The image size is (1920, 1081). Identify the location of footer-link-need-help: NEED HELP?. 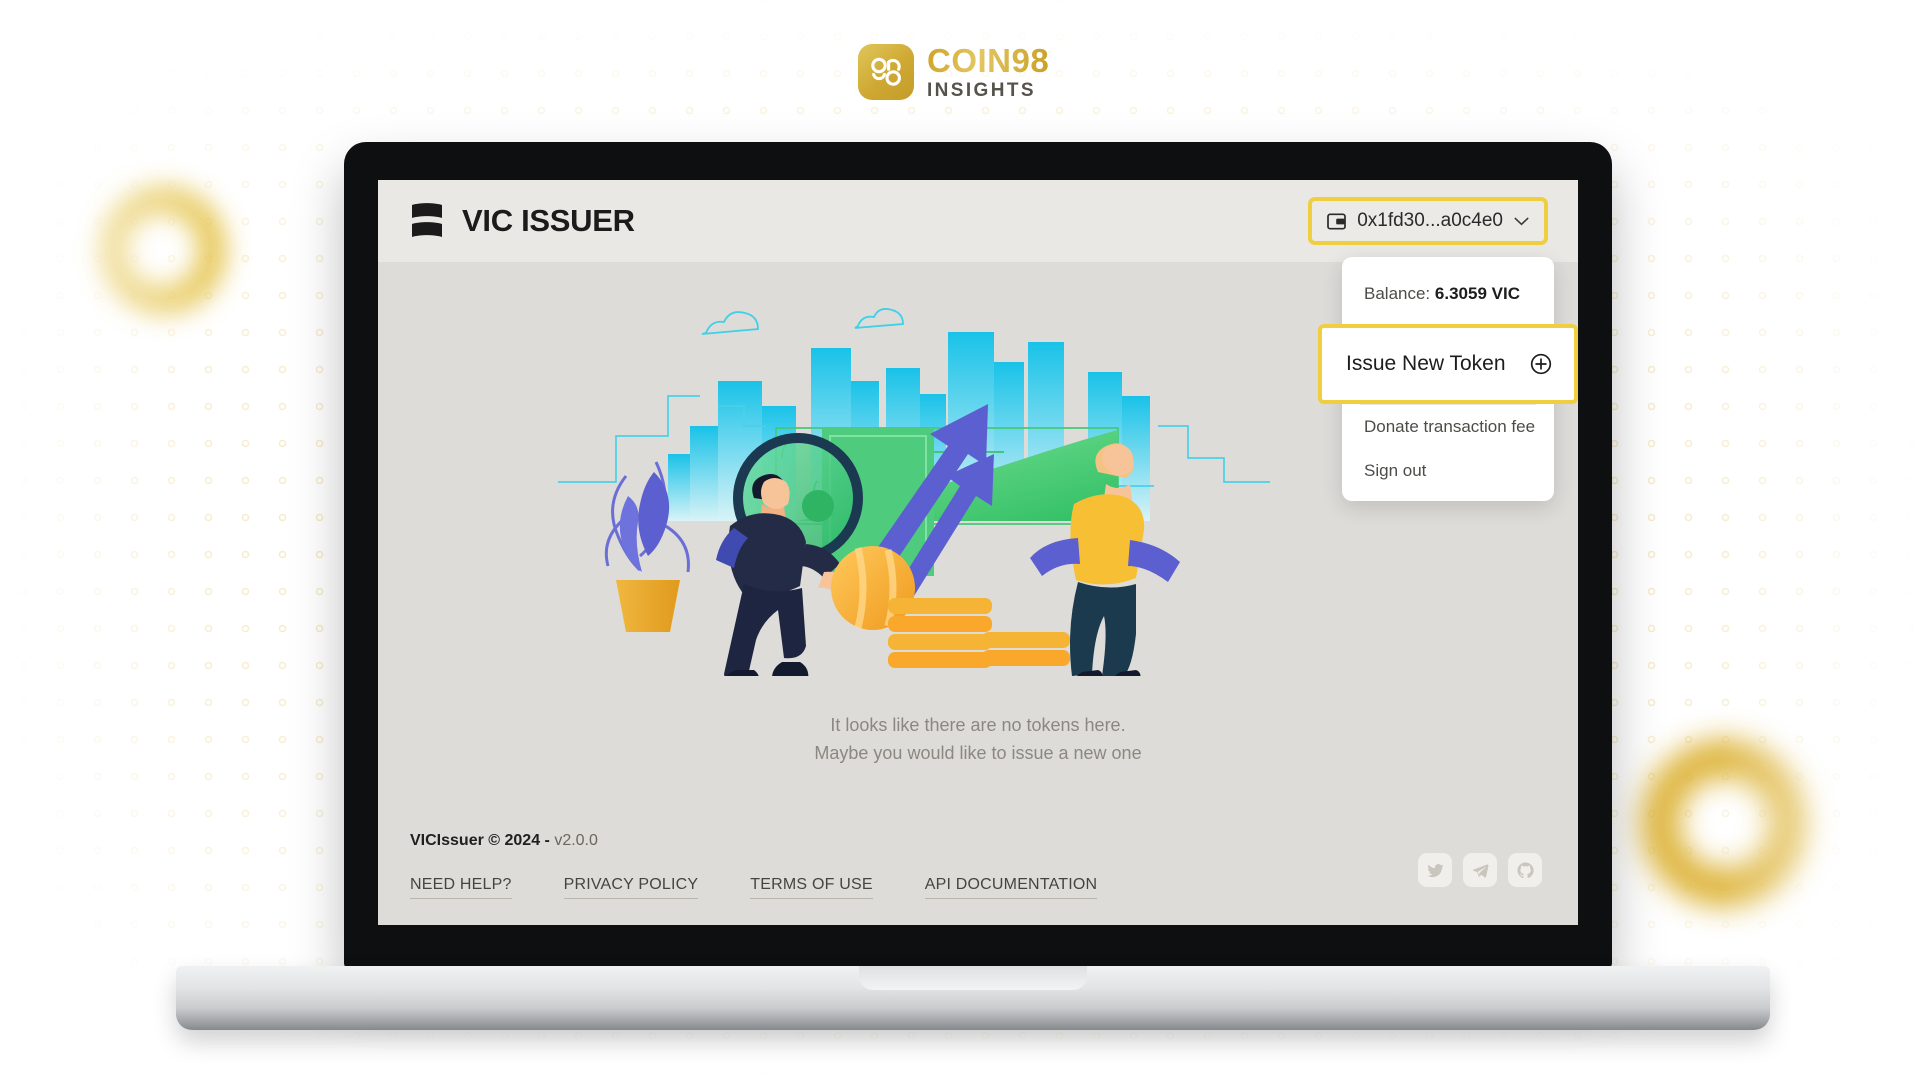
(461, 887).